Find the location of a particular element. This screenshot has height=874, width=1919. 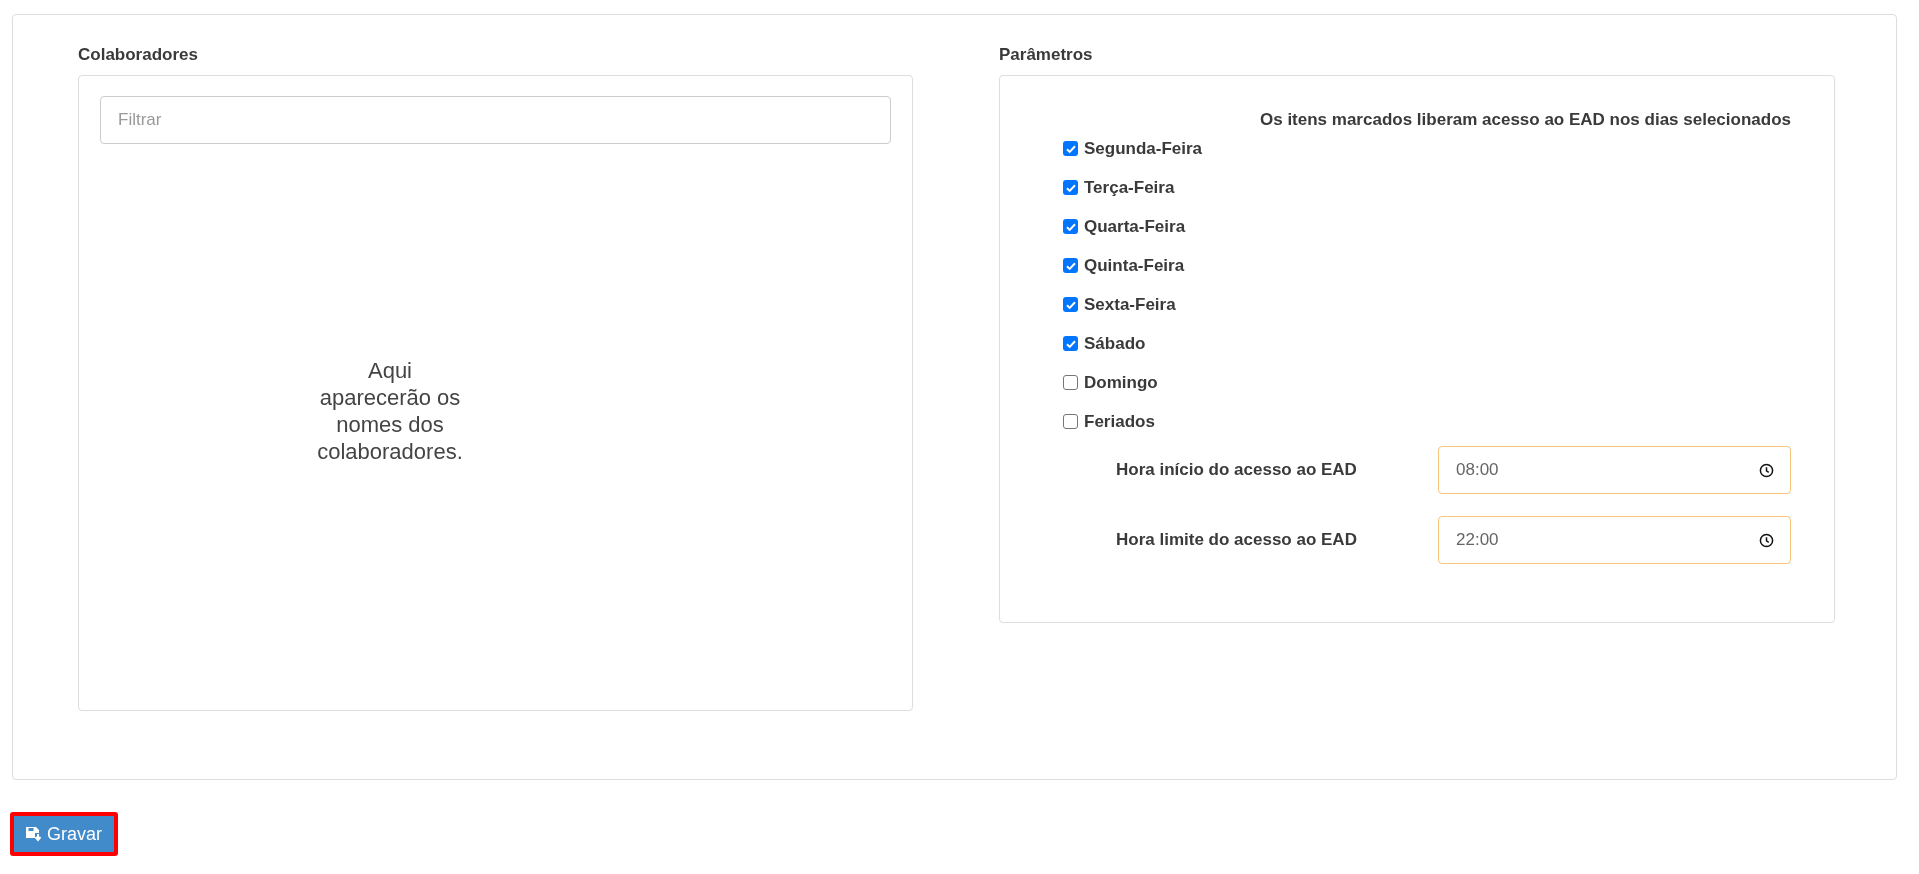

checkbox-label: Quinta-Feira is located at coordinates (1134, 265).